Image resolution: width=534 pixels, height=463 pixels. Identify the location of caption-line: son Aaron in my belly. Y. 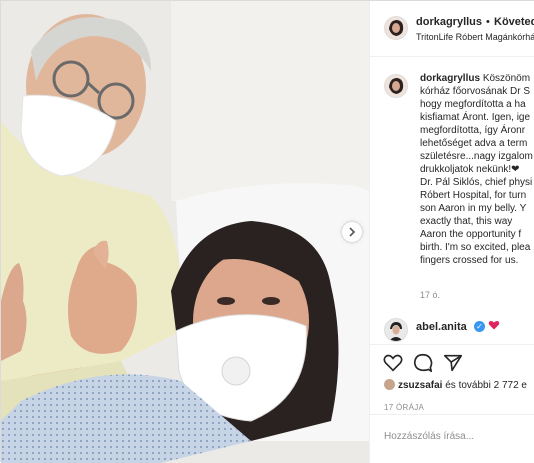
(473, 208).